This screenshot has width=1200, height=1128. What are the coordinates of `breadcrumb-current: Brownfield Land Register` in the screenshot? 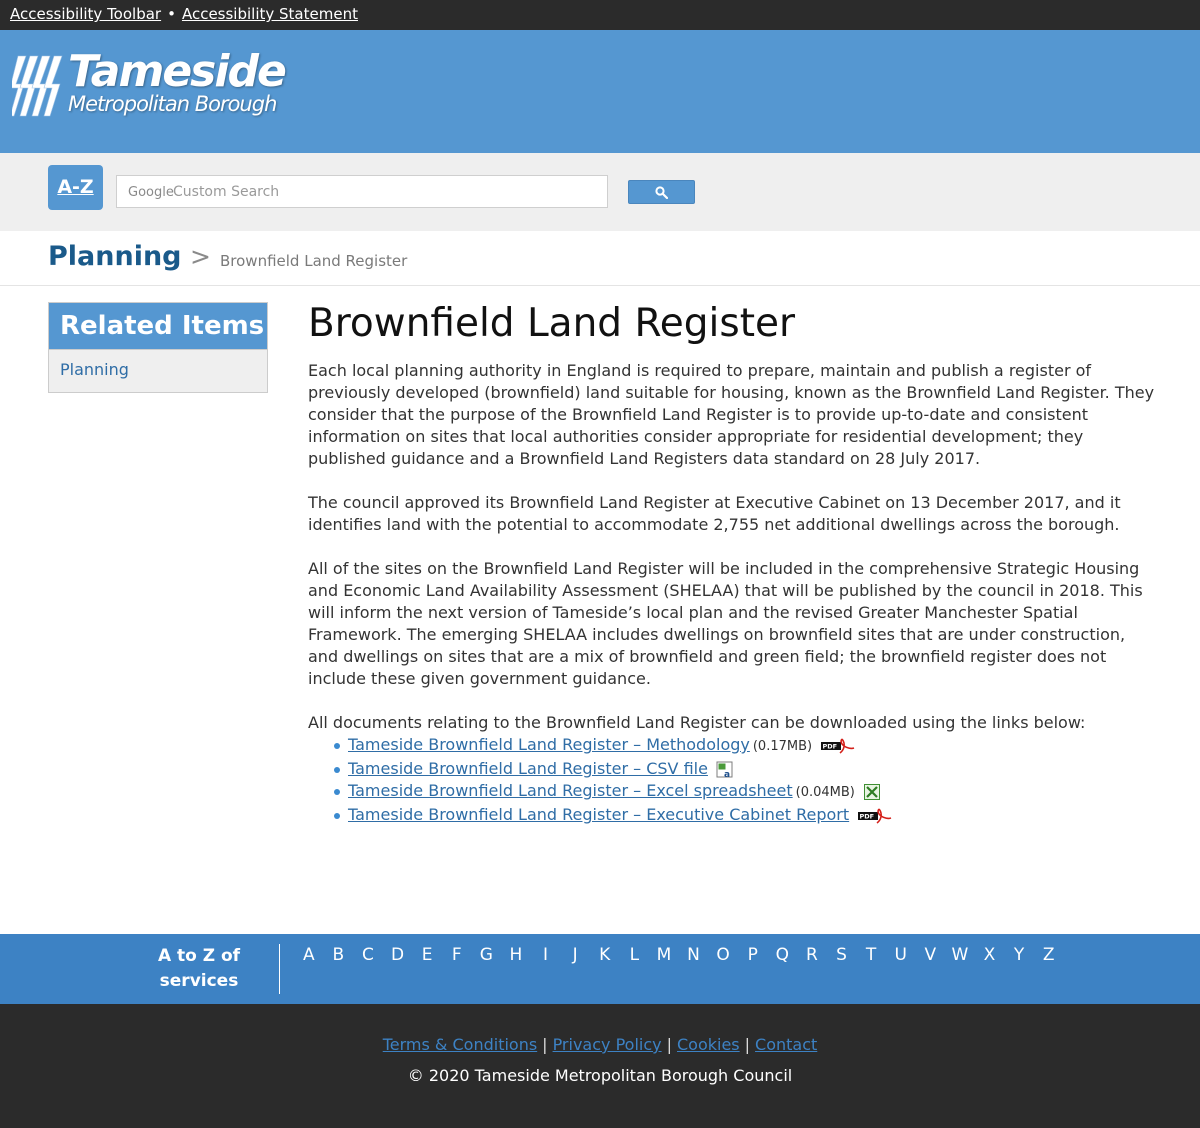 It's located at (314, 261).